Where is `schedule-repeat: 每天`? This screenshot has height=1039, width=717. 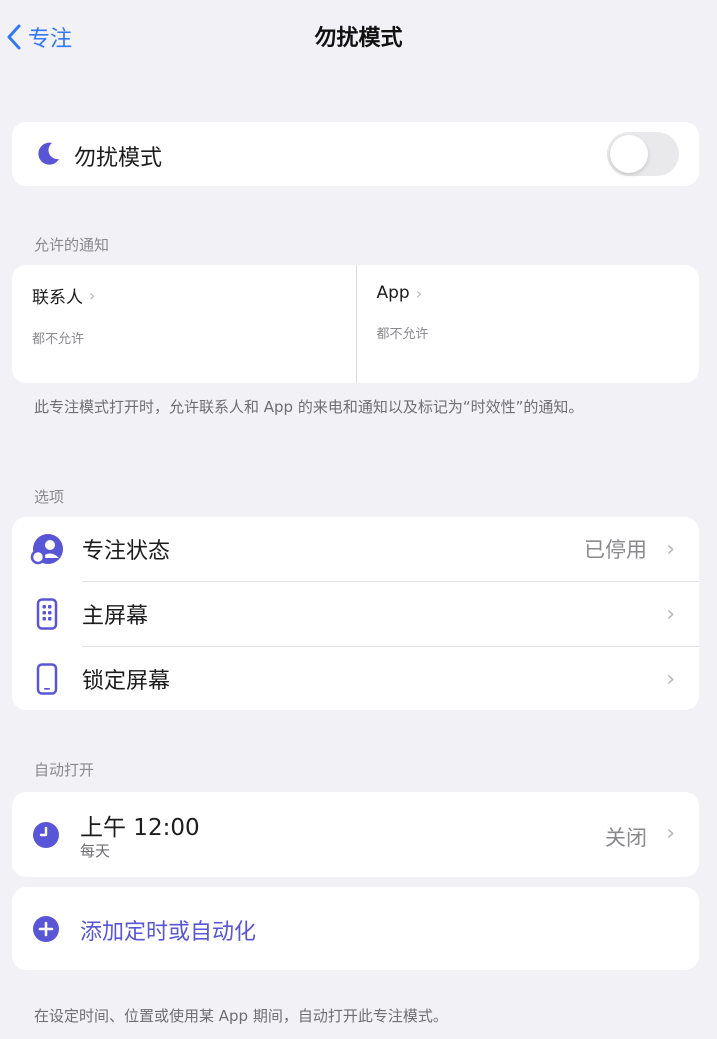 schedule-repeat: 每天 is located at coordinates (95, 851).